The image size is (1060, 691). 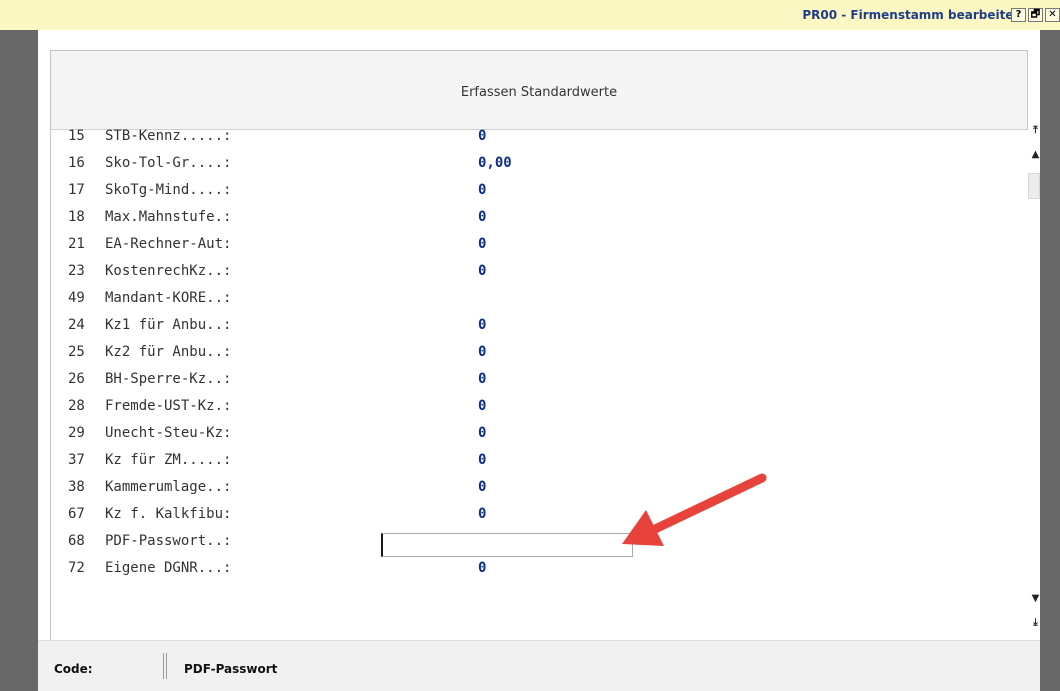 What do you see at coordinates (348, 406) in the screenshot?
I see `field-row-28: 28 Fremde-UST-Kz.: 0` at bounding box center [348, 406].